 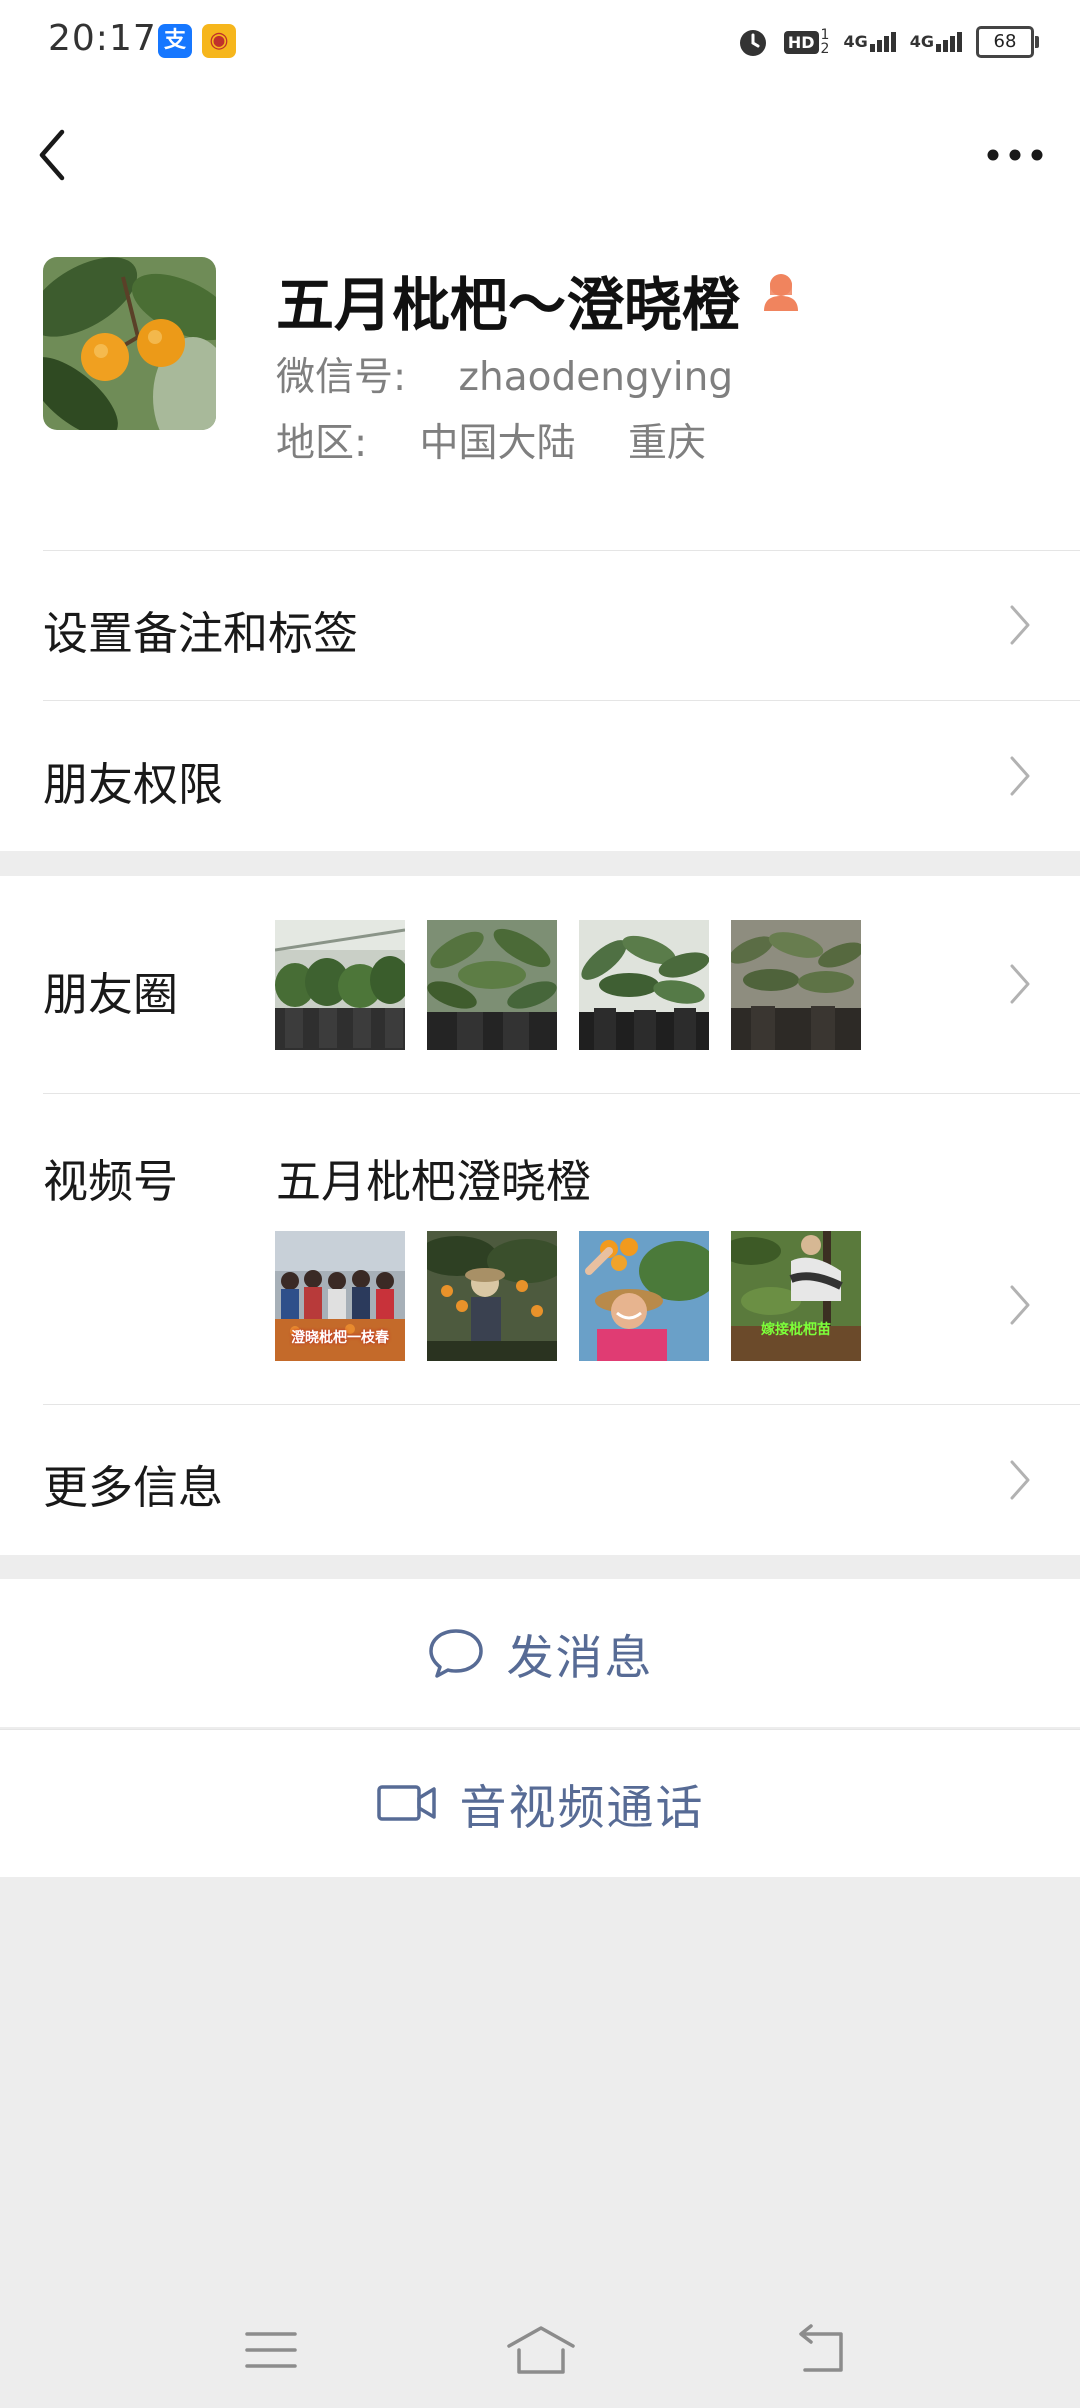 What do you see at coordinates (133, 1487) in the screenshot?
I see `more-info-label: 更多信息` at bounding box center [133, 1487].